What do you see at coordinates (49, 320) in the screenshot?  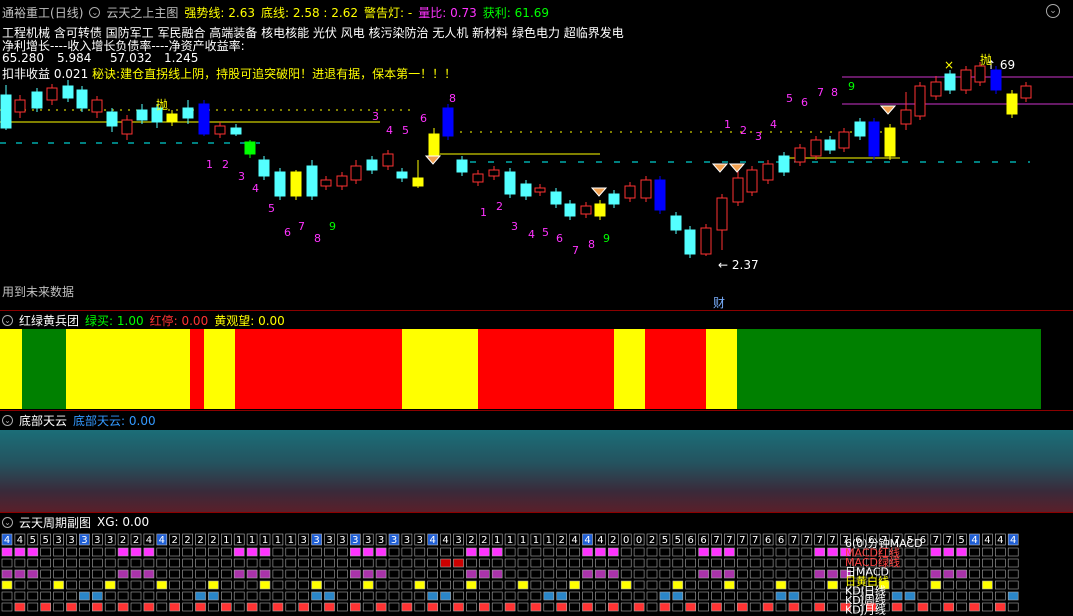 I see `panel2-title: 红绿黄兵团` at bounding box center [49, 320].